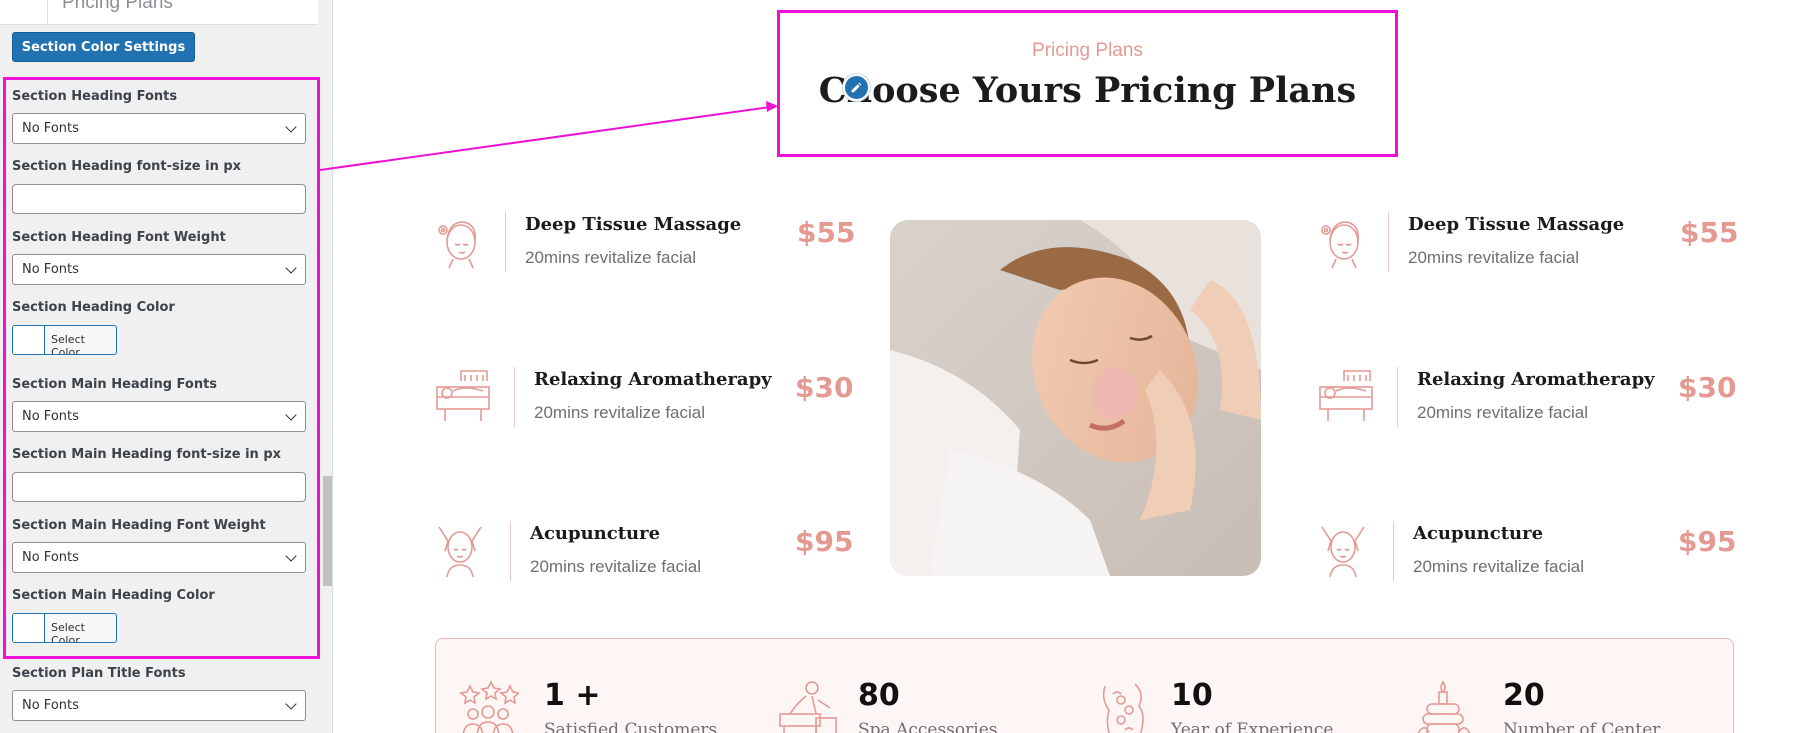  What do you see at coordinates (139, 525) in the screenshot?
I see `main-heading-font-weight-label: Section Main Heading Font Weight` at bounding box center [139, 525].